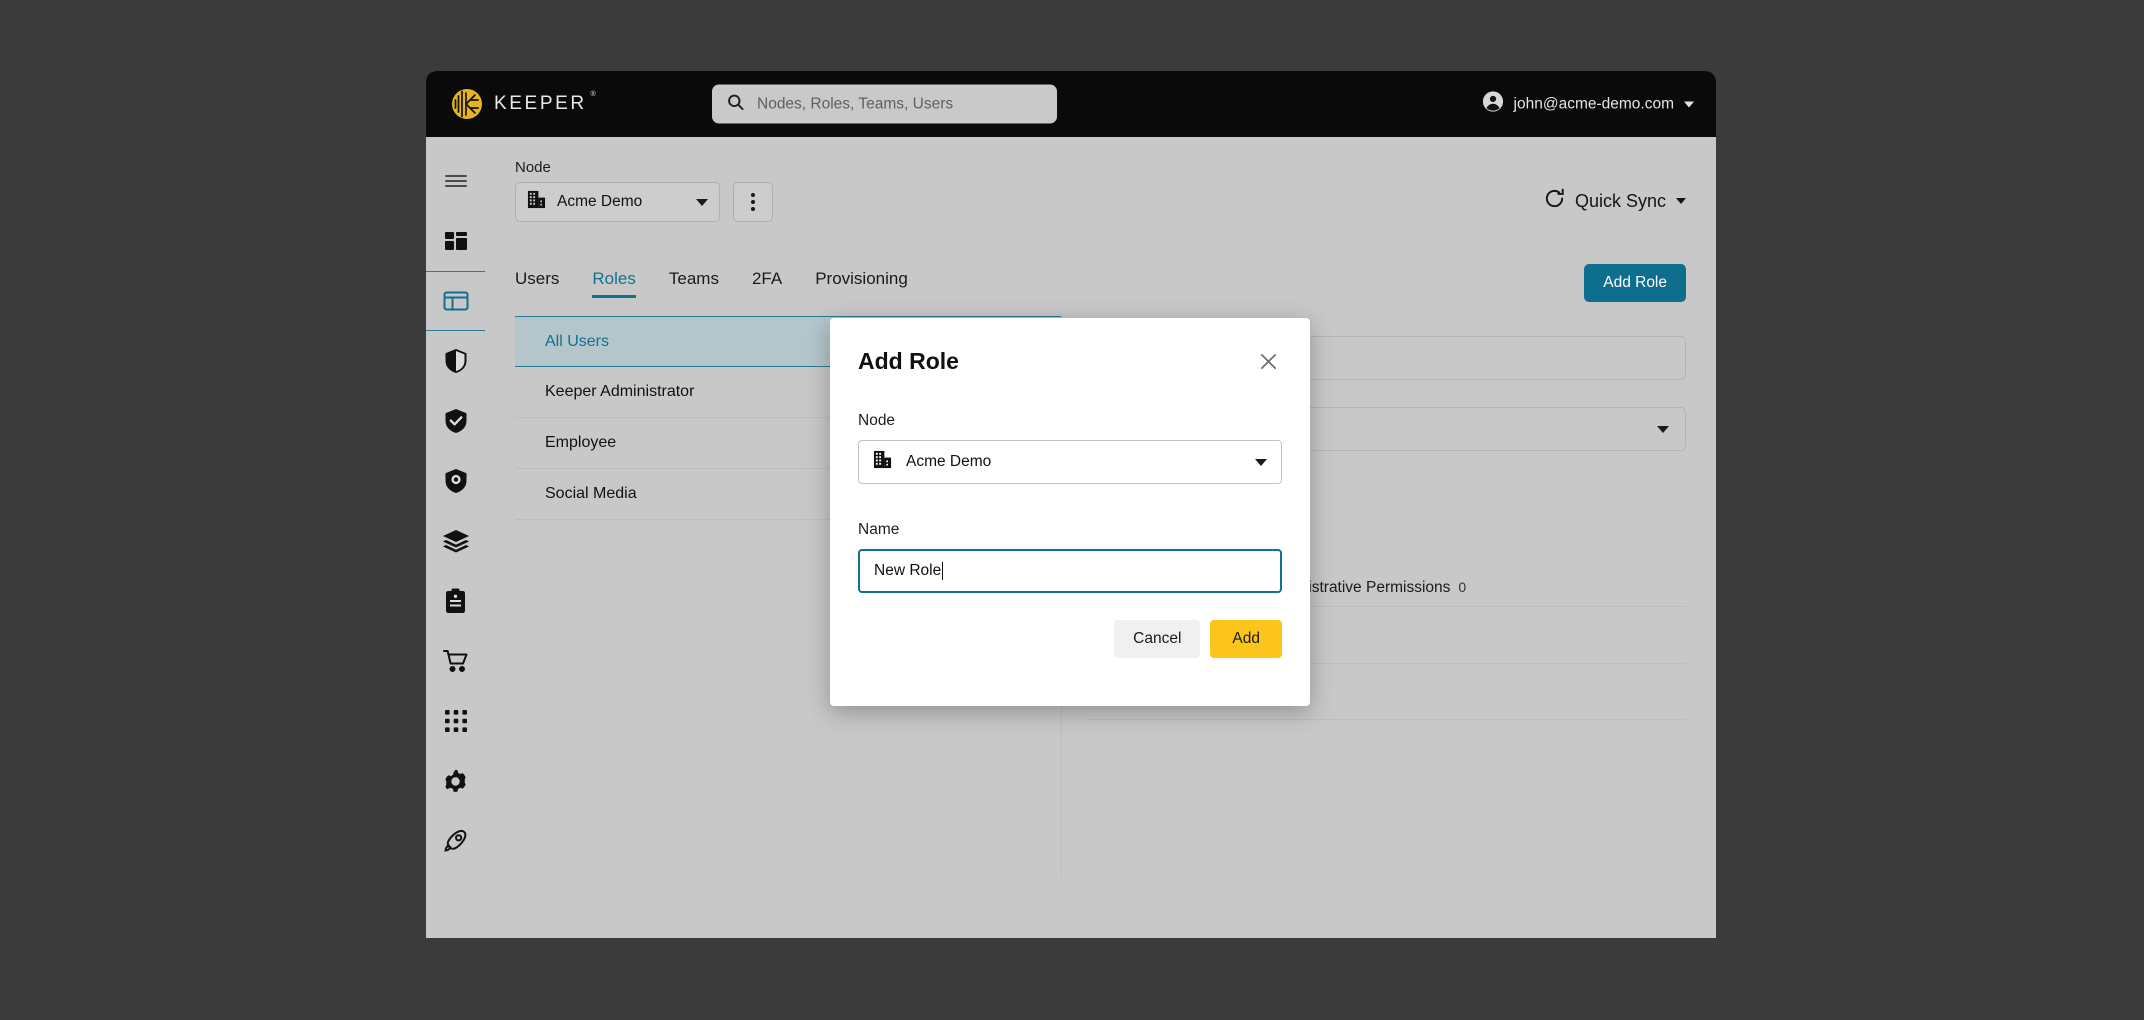 The width and height of the screenshot is (2144, 1020). I want to click on rocket-icon, so click(456, 841).